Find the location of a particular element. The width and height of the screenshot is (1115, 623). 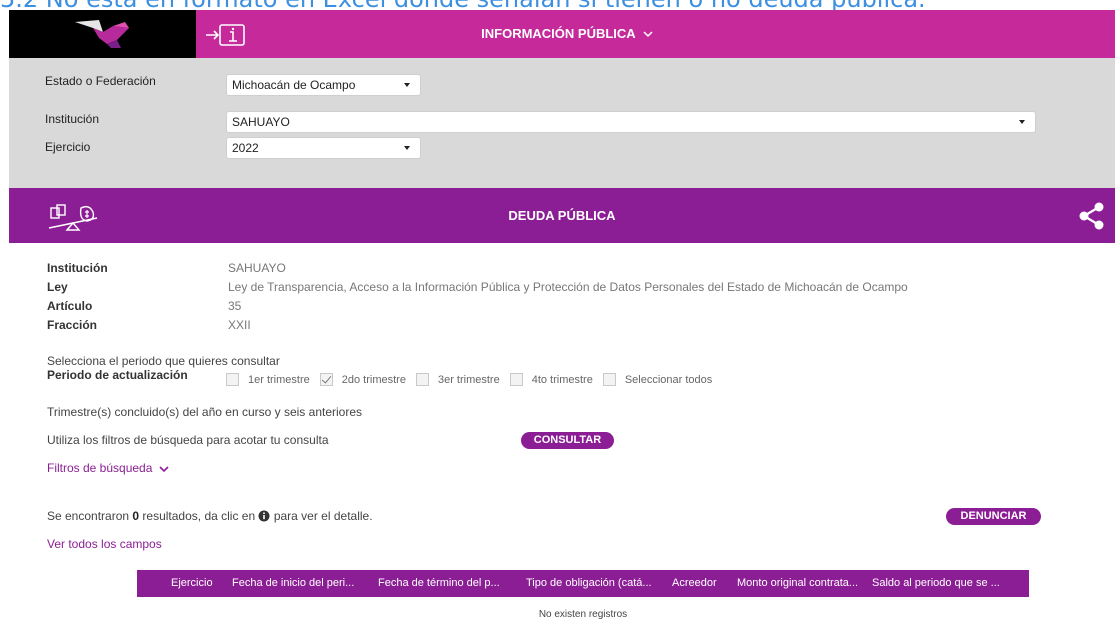

checkbox-q4 is located at coordinates (516, 379).